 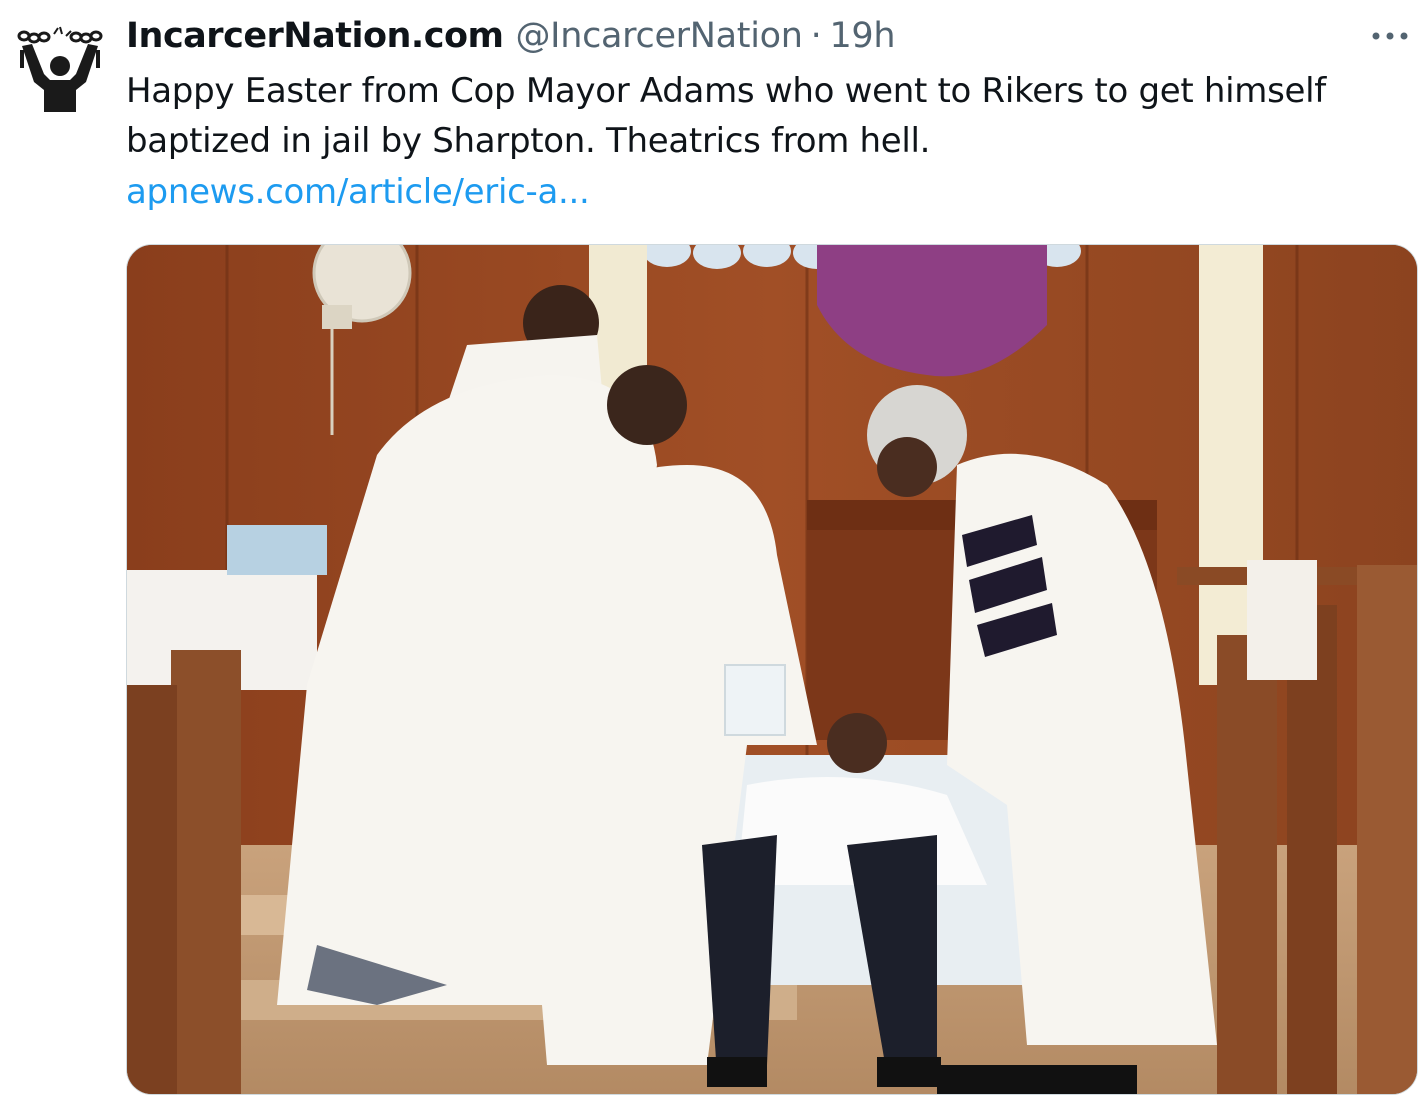 I want to click on more-horizontal-icon, so click(x=1390, y=36).